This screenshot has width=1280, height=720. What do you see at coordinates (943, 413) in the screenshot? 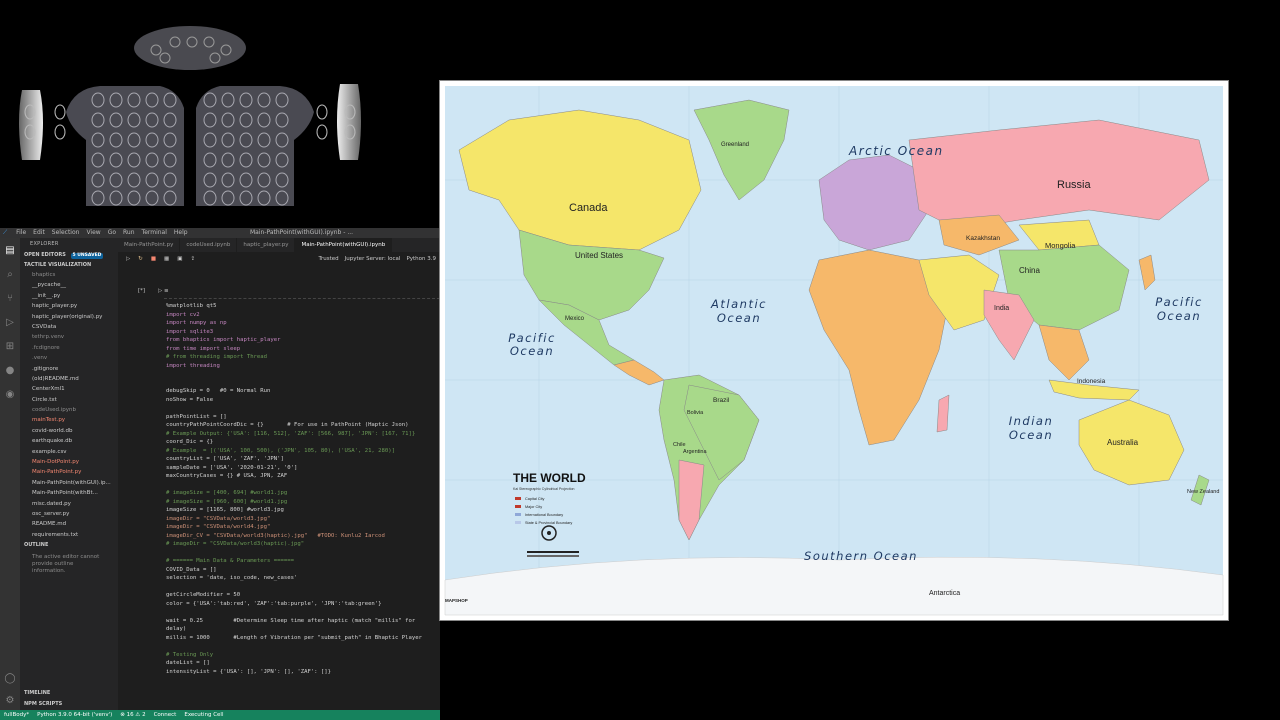
I see `madagascar-shape` at bounding box center [943, 413].